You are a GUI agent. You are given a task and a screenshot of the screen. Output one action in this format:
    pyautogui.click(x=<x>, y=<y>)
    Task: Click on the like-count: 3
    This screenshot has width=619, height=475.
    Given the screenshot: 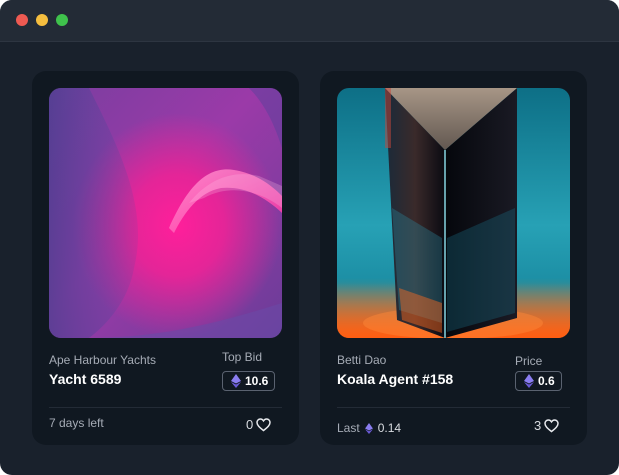 What is the action you would take?
    pyautogui.click(x=538, y=425)
    